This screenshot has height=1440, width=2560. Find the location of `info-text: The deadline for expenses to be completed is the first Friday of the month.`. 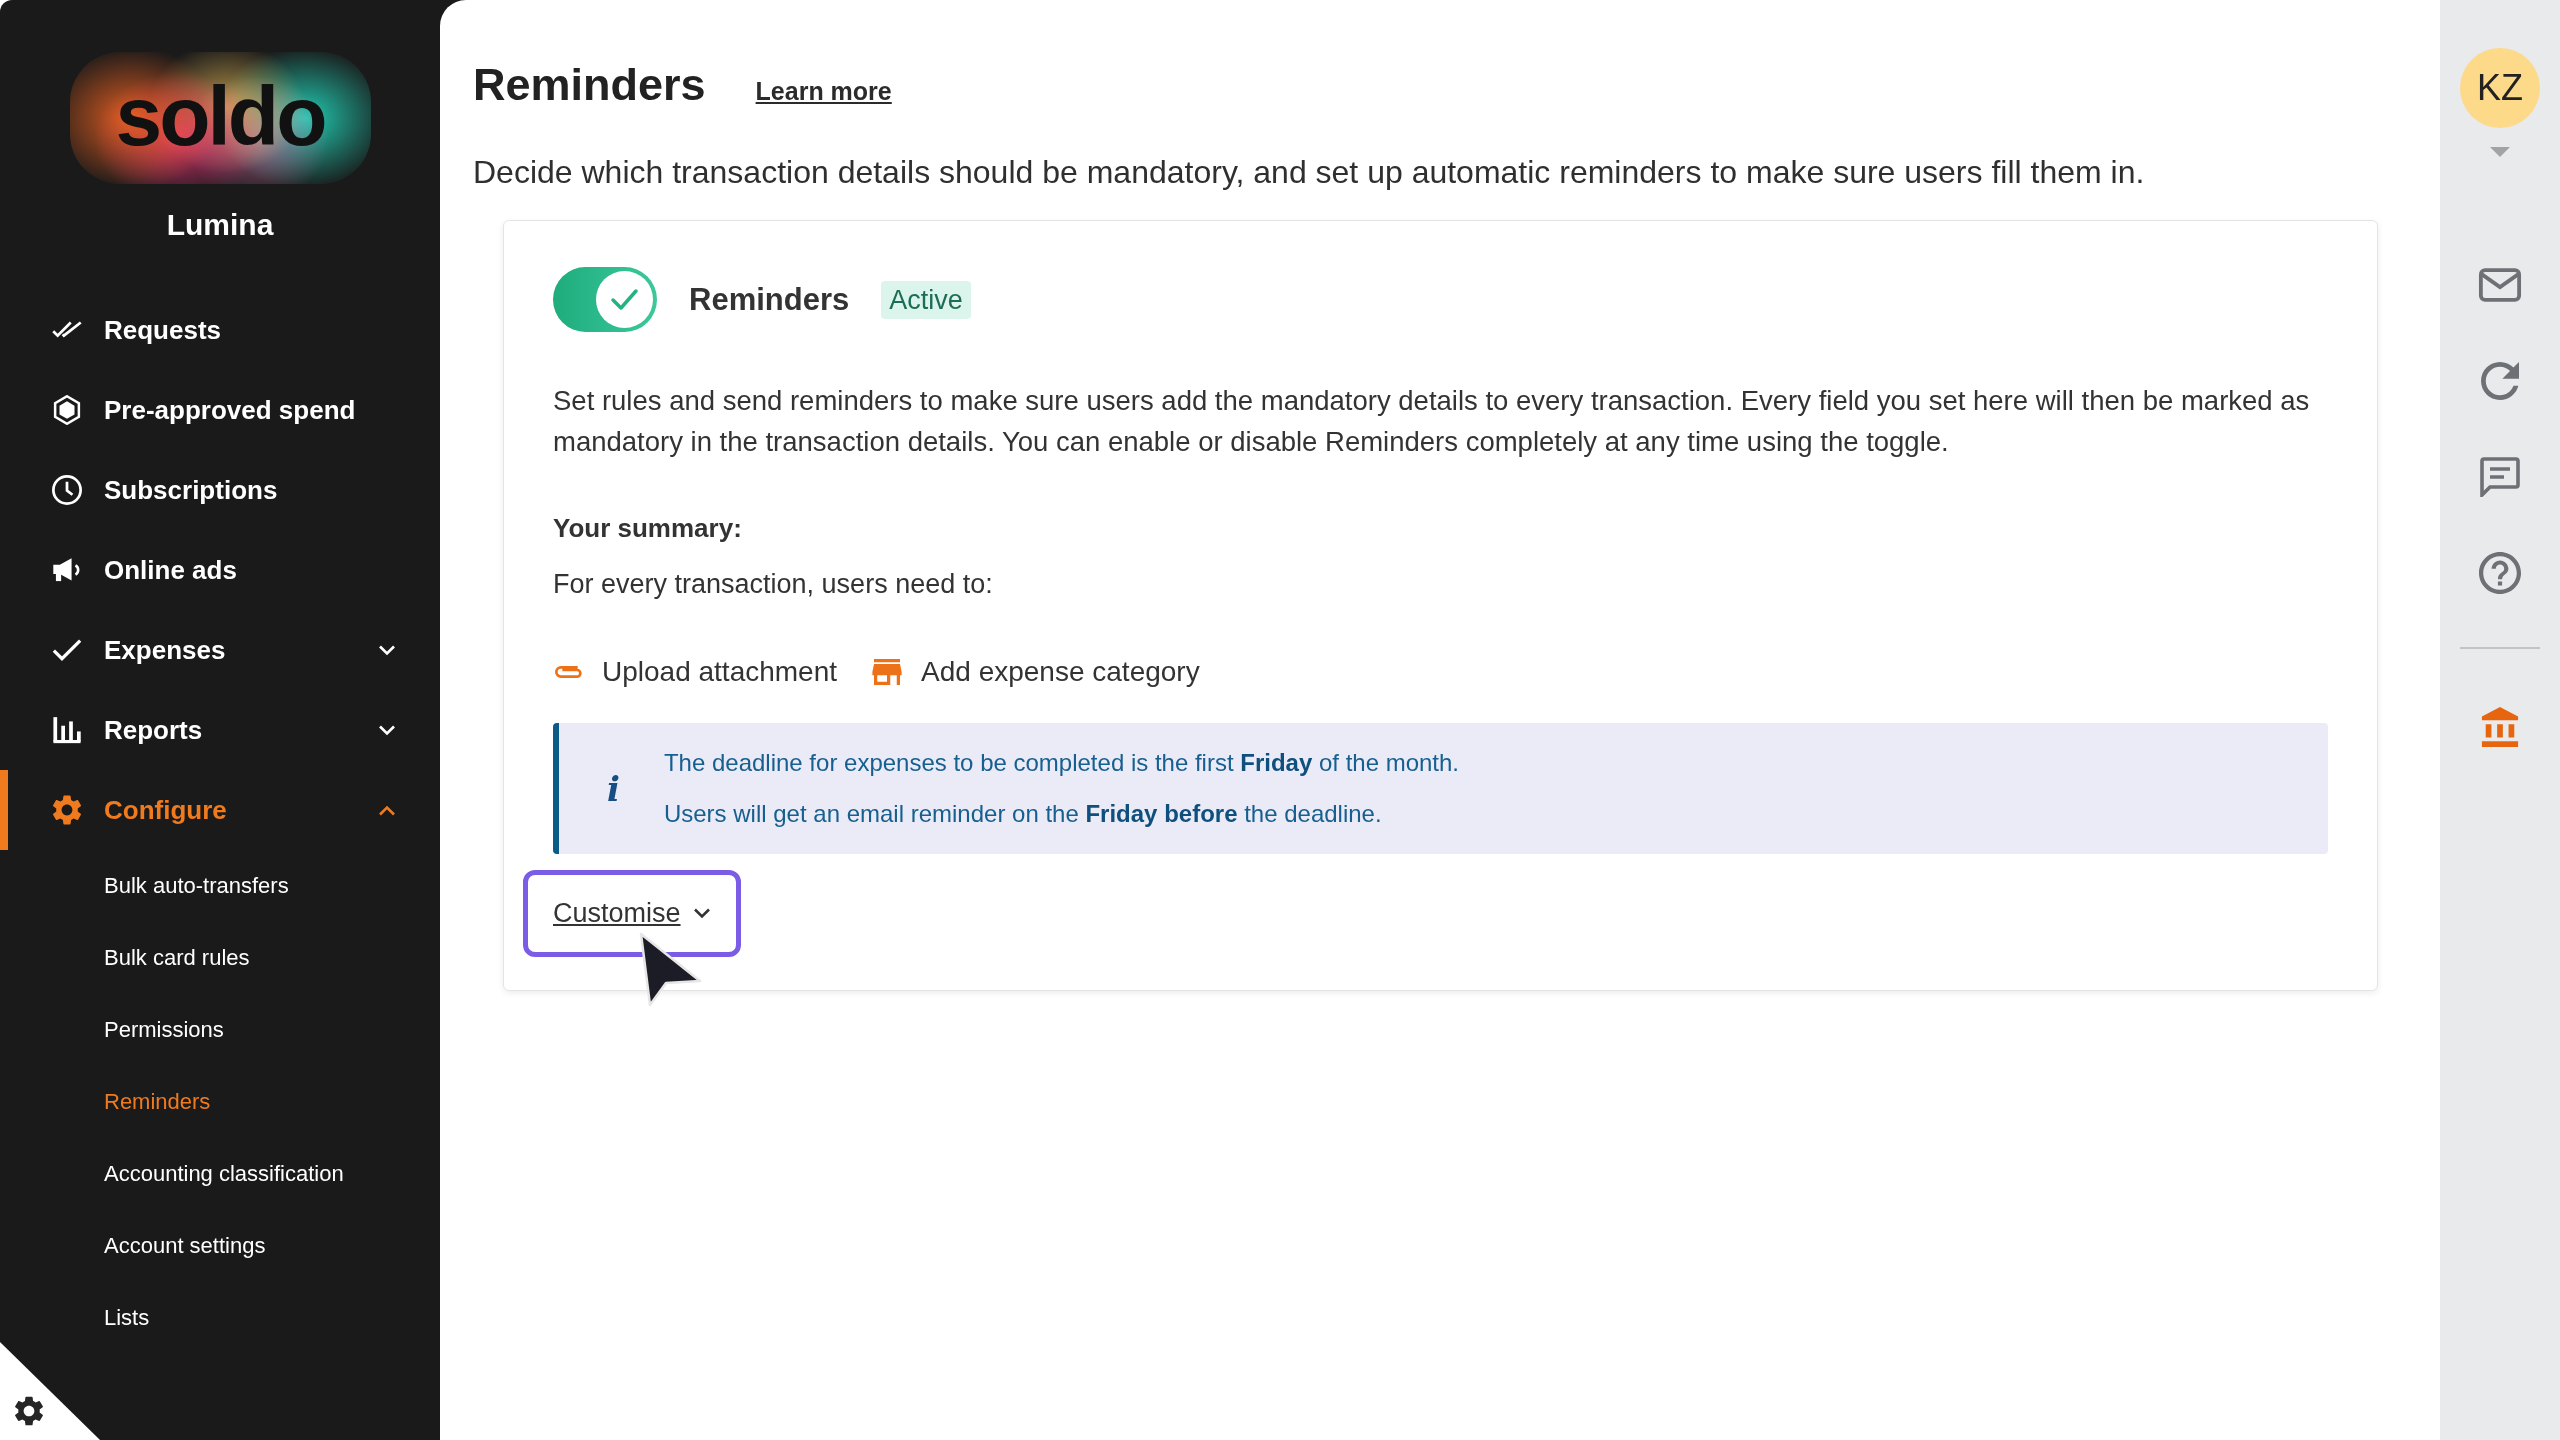

info-text: The deadline for expenses to be completed is the first Friday of the month. is located at coordinates (1061, 763).